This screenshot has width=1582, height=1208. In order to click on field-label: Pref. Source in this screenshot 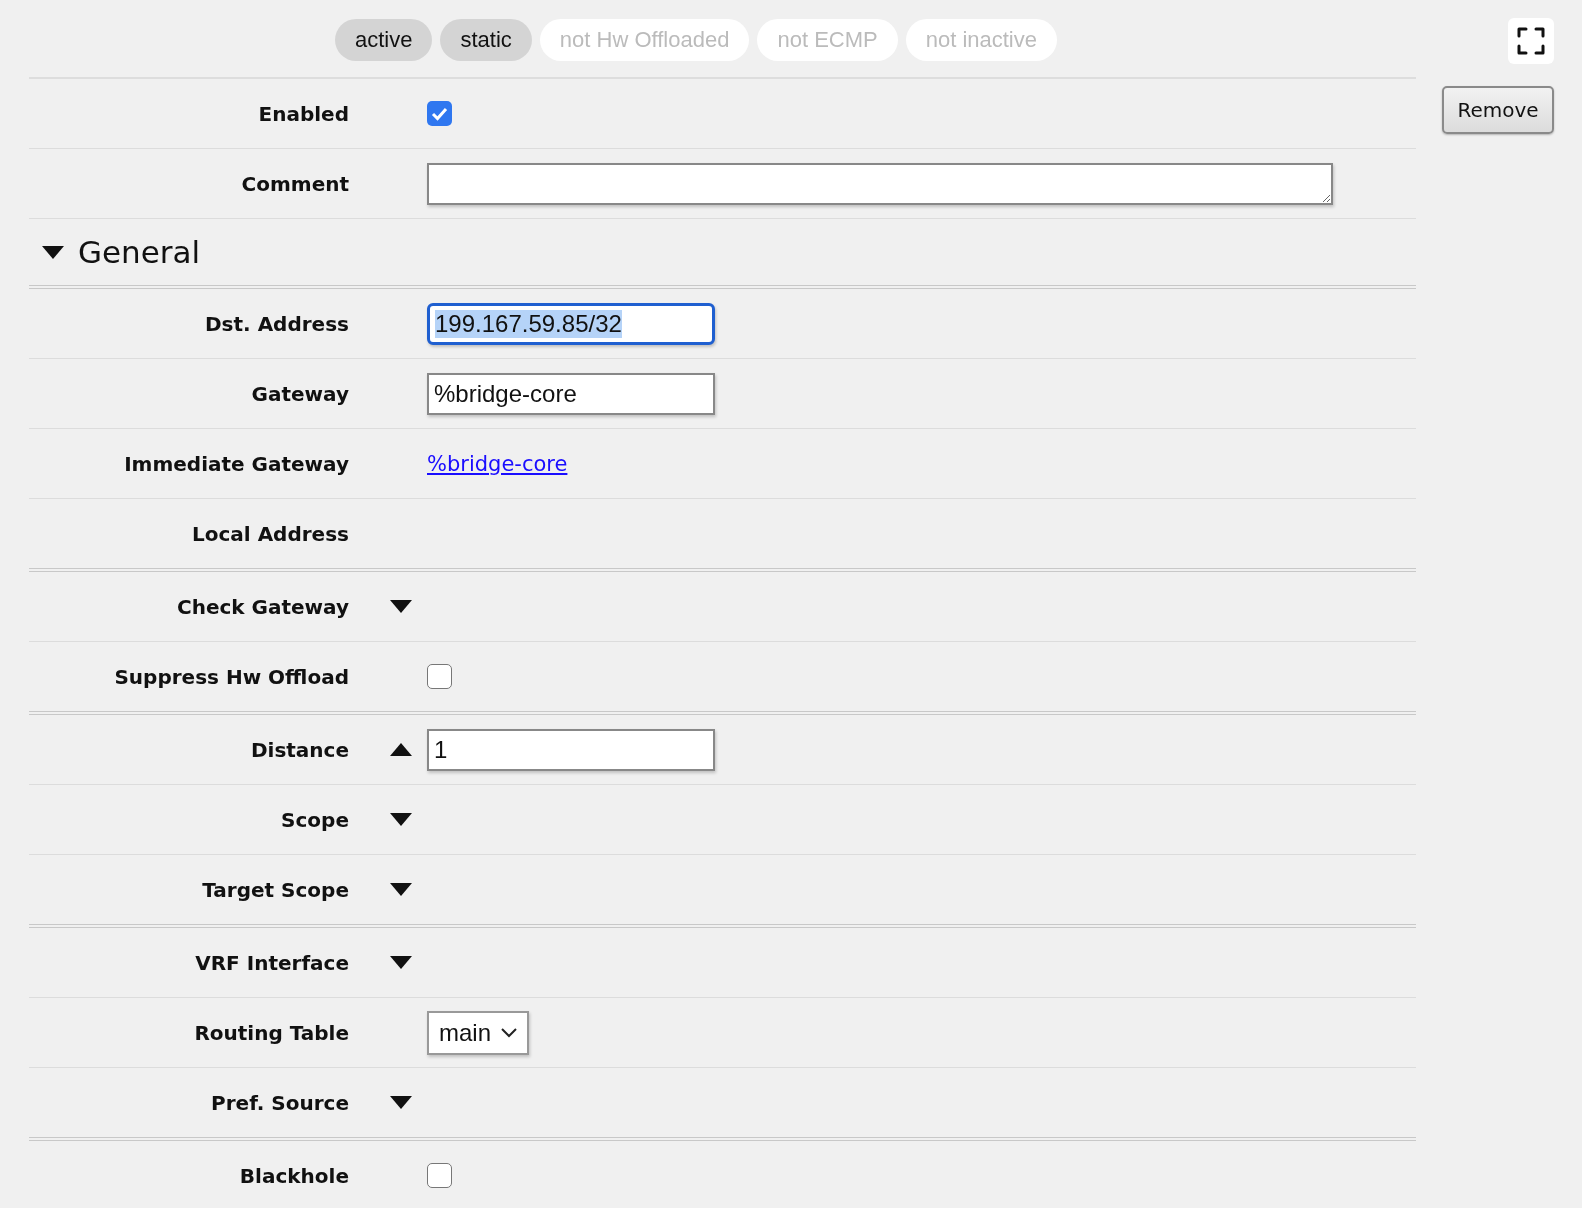, I will do `click(279, 1102)`.